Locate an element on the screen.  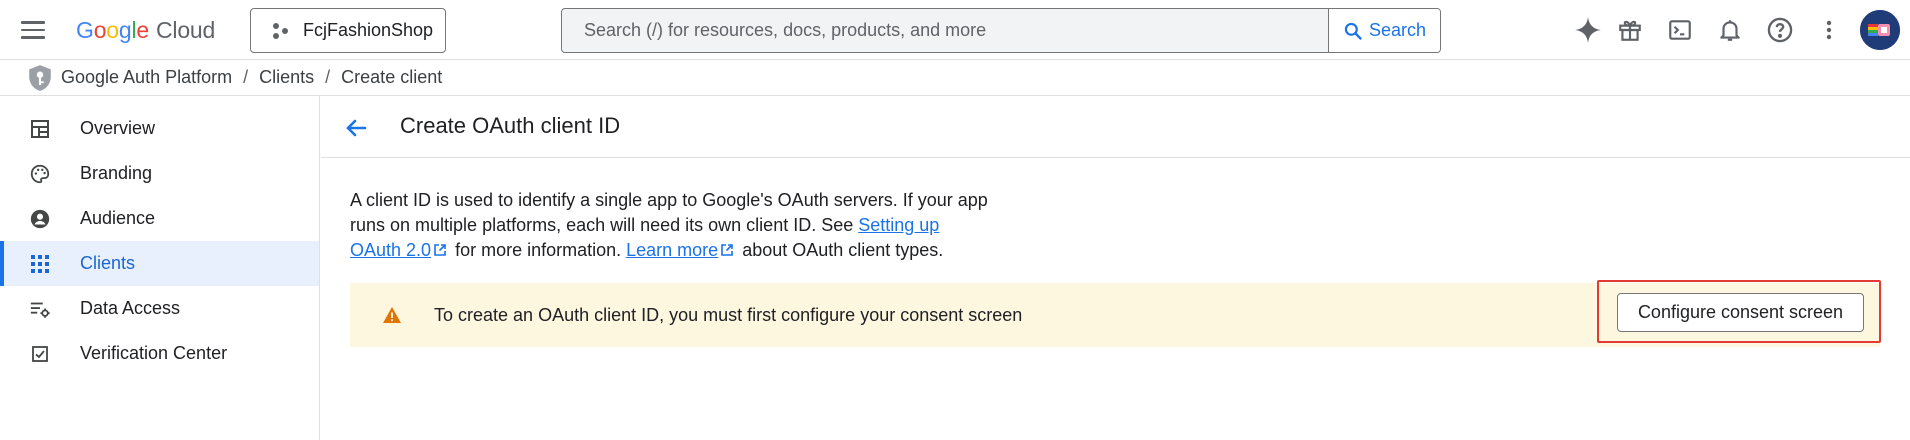
help-icon is located at coordinates (1780, 30).